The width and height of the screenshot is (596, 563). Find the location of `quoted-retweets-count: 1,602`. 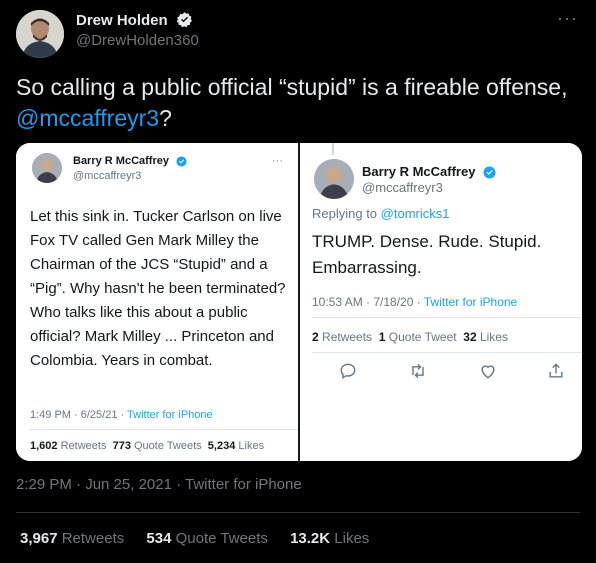

quoted-retweets-count: 1,602 is located at coordinates (44, 446).